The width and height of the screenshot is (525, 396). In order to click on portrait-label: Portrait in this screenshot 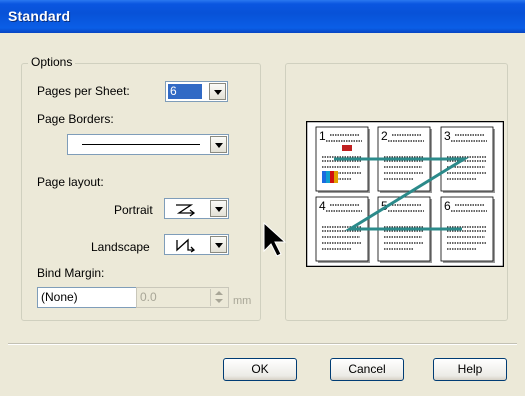, I will do `click(133, 210)`.